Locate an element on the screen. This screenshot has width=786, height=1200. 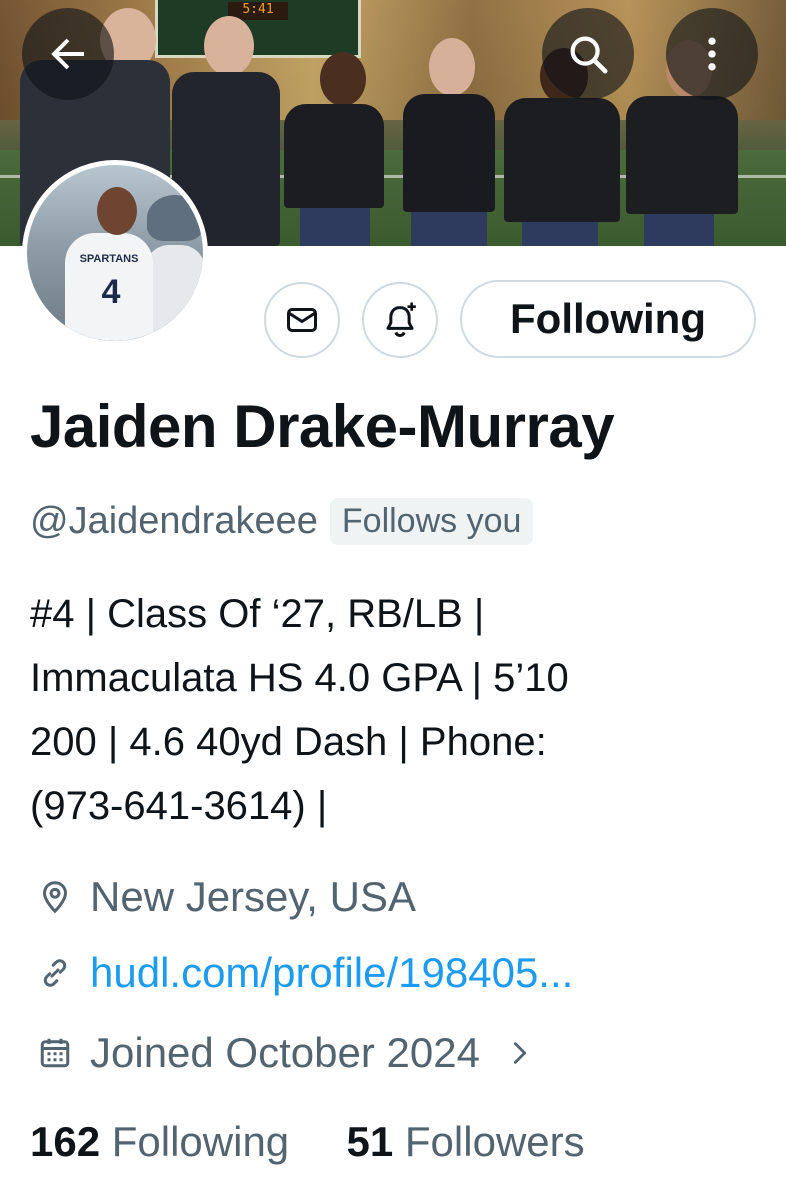
avatar-team-text: SPARTANS is located at coordinates (109, 259).